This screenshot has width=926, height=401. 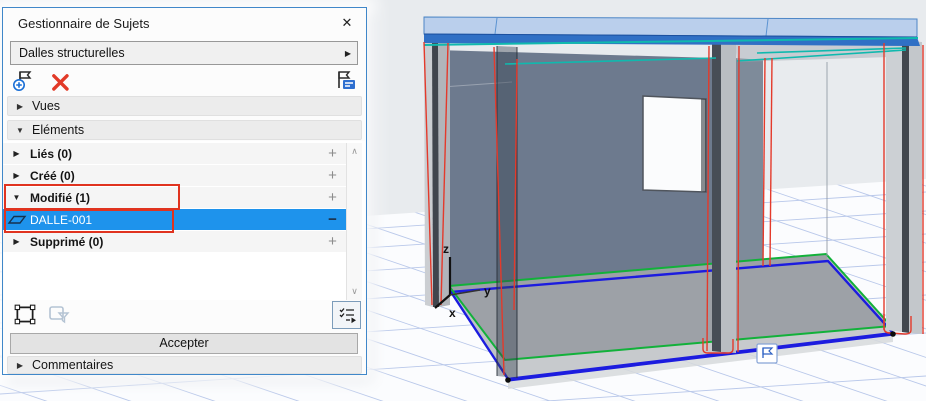 I want to click on scroll-up-icon: ∧, so click(x=354, y=151).